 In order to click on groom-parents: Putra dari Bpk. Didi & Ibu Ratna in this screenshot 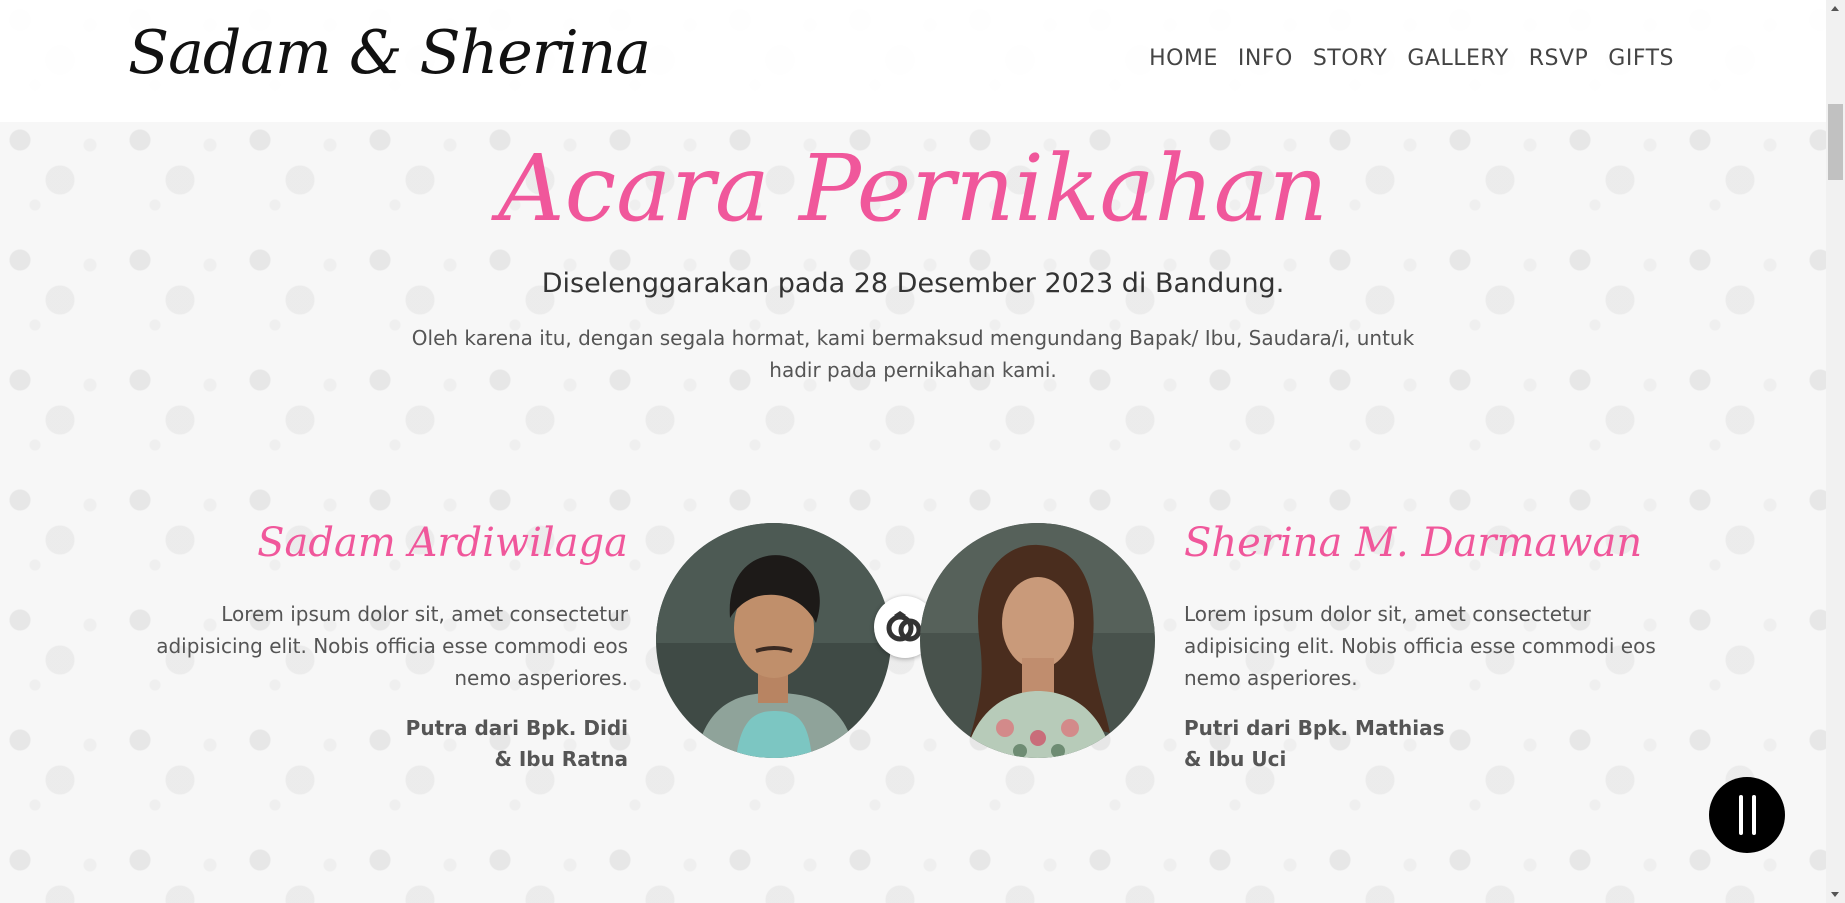, I will do `click(517, 744)`.